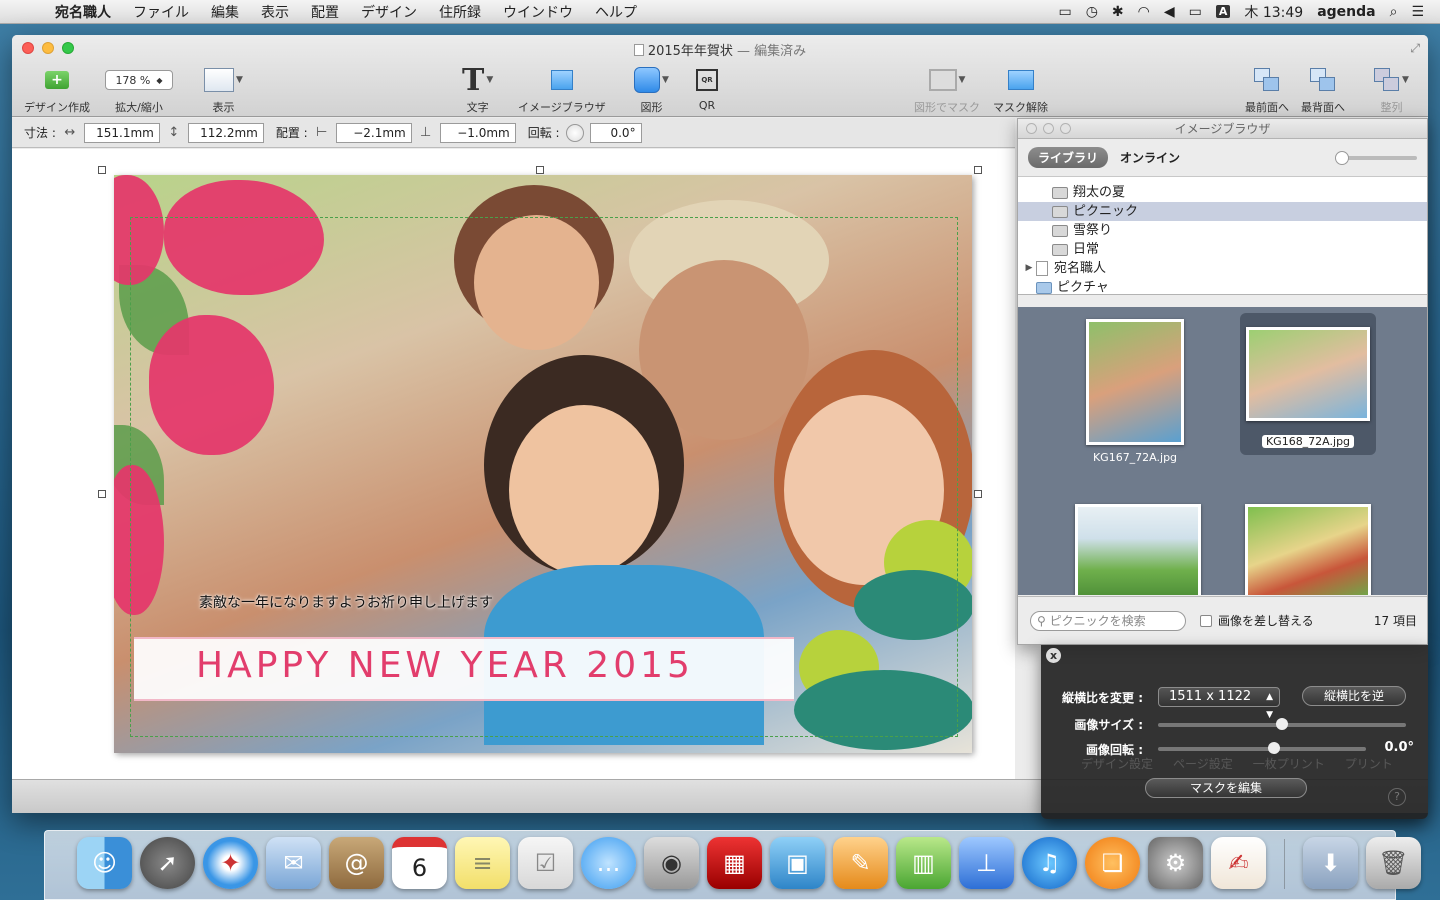  Describe the element at coordinates (1169, 12) in the screenshot. I see `volume-icon: ◀` at that location.